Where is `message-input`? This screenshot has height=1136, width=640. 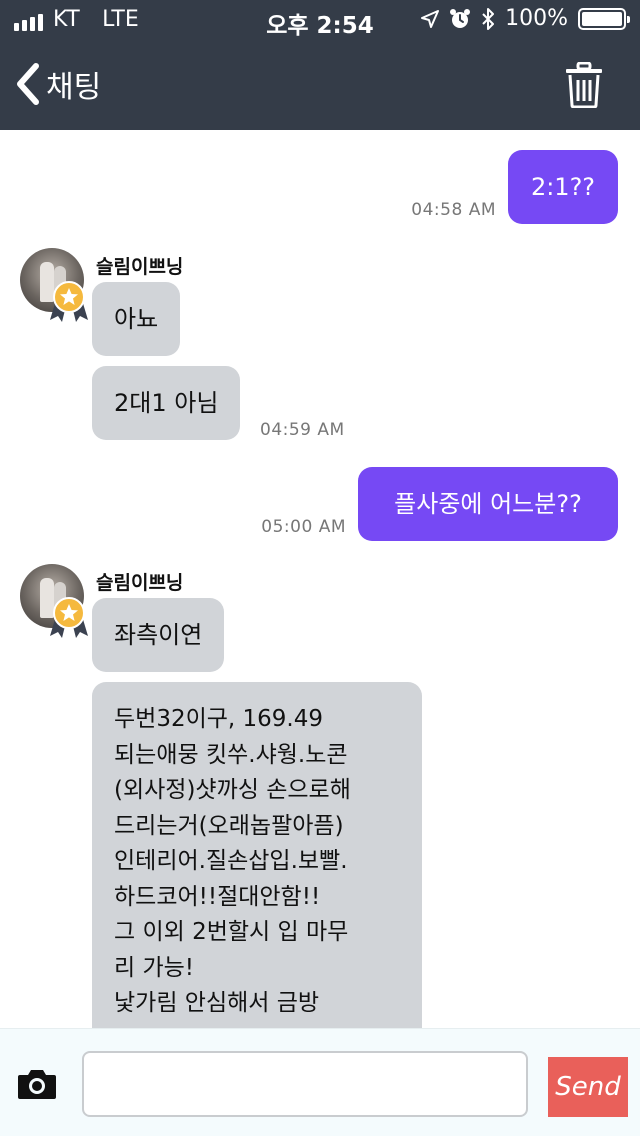
message-input is located at coordinates (305, 1084).